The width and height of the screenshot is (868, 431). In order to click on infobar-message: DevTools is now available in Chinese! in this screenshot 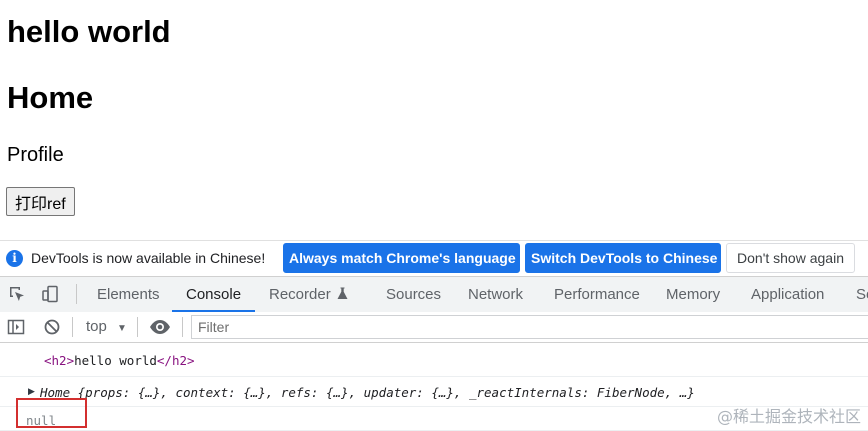, I will do `click(148, 258)`.